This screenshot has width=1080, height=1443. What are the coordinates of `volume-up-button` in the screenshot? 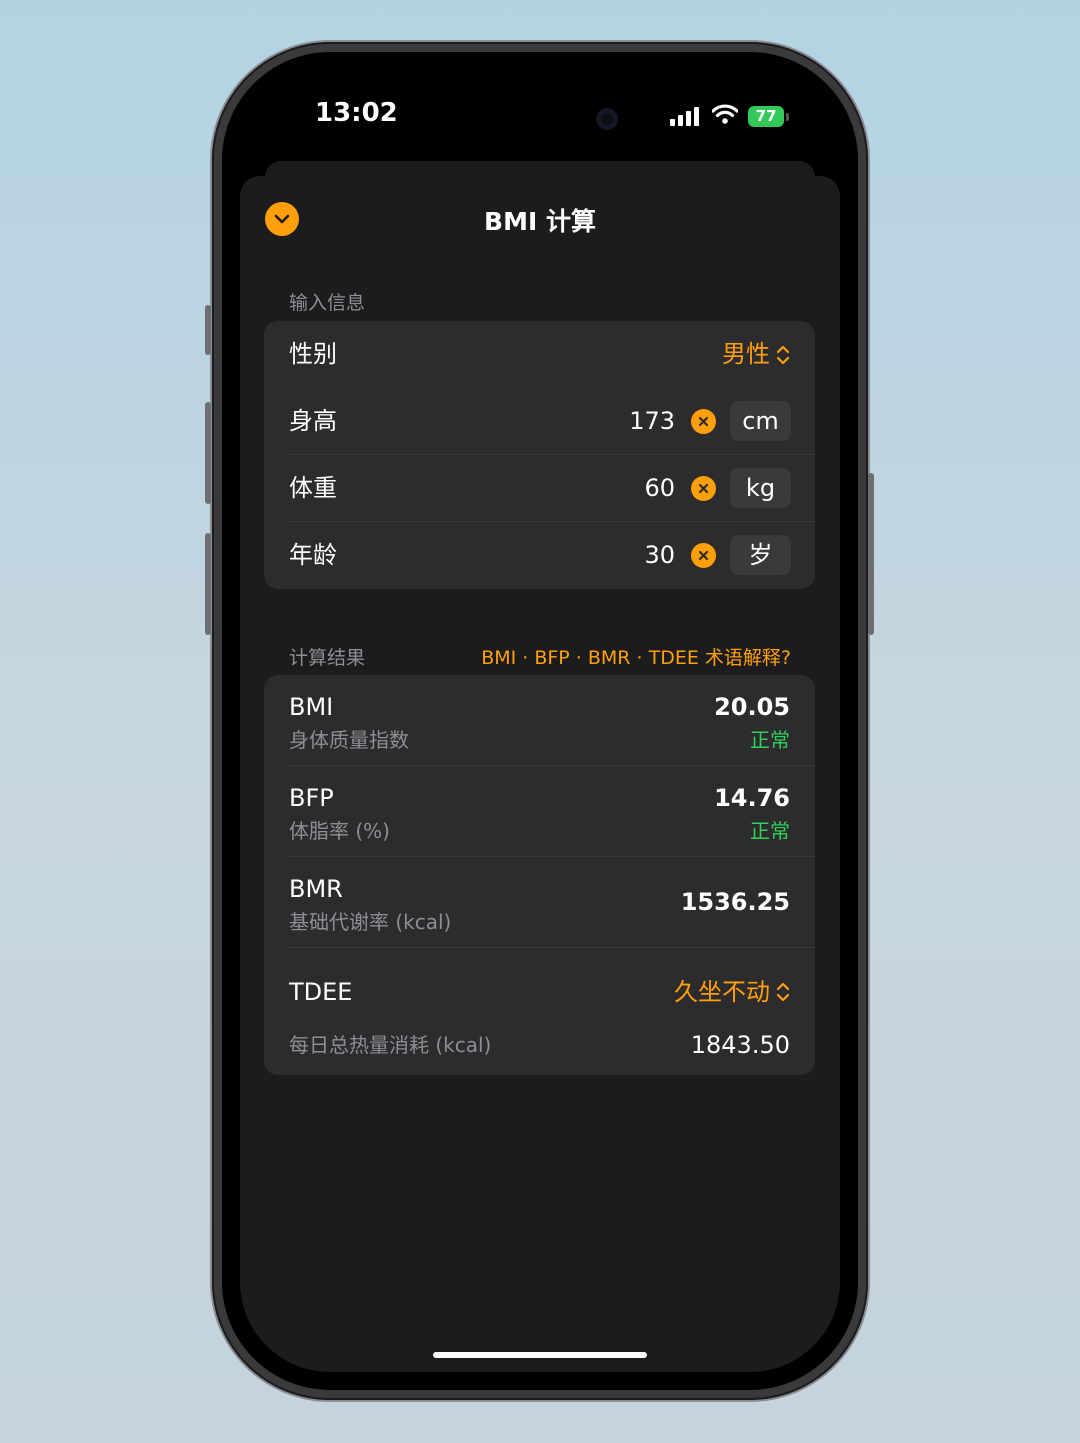 It's located at (208, 453).